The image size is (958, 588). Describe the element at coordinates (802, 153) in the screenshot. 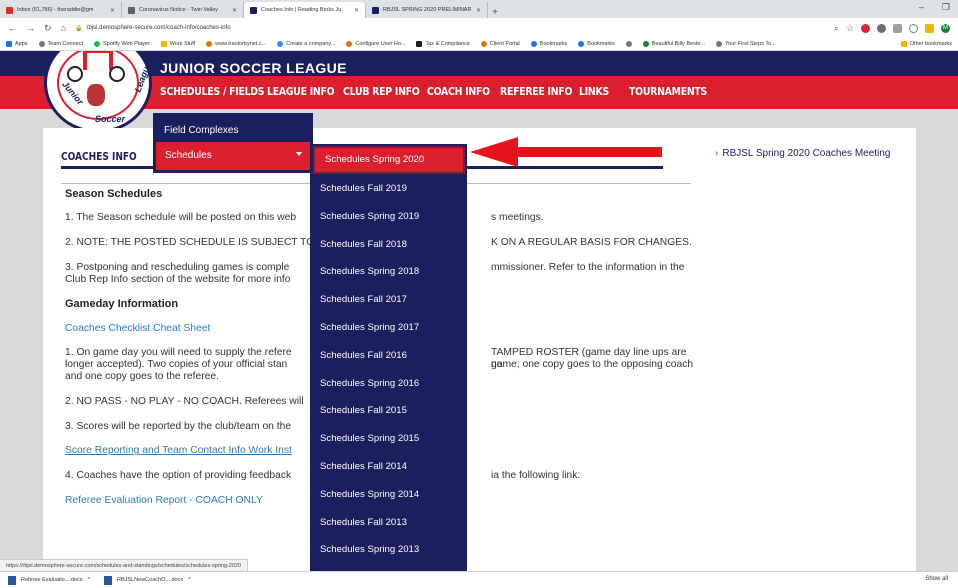

I see `sidebar-link-coaches-meeting: › RBJSL Spring 2020 Coaches Meeting` at that location.